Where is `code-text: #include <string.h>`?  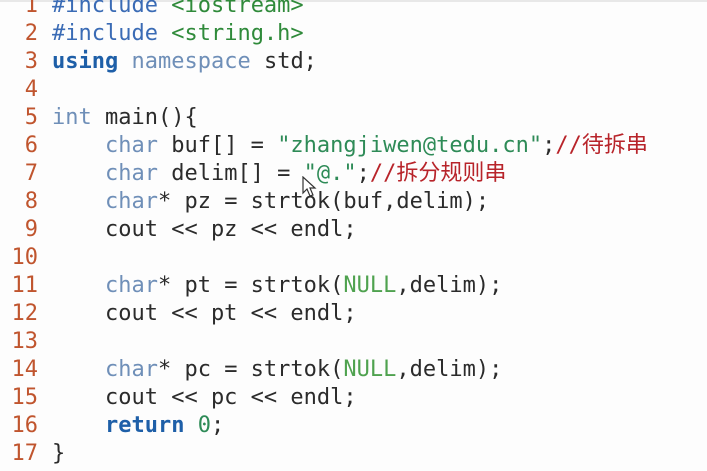
code-text: #include <string.h> is located at coordinates (178, 33).